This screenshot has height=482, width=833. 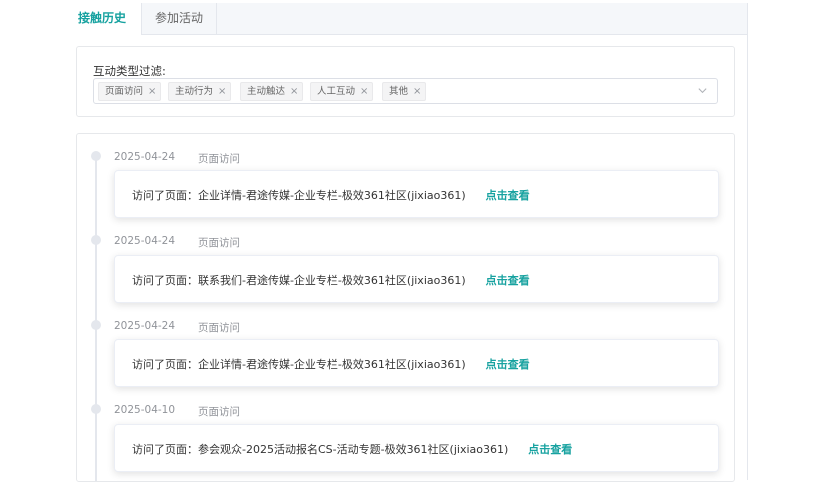 I want to click on filter-tag-label: 页面访问, so click(x=124, y=91).